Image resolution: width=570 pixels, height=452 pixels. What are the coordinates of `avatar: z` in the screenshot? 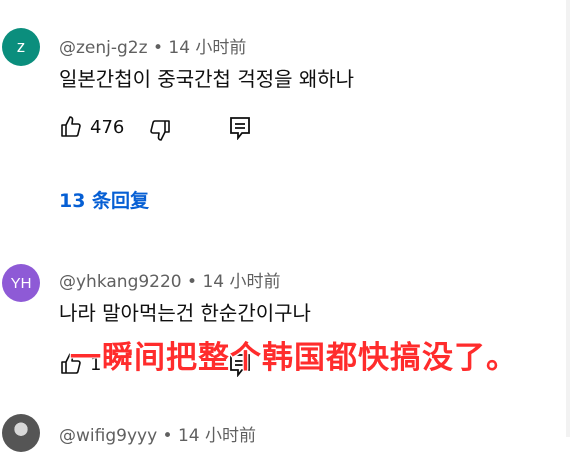 It's located at (21, 47).